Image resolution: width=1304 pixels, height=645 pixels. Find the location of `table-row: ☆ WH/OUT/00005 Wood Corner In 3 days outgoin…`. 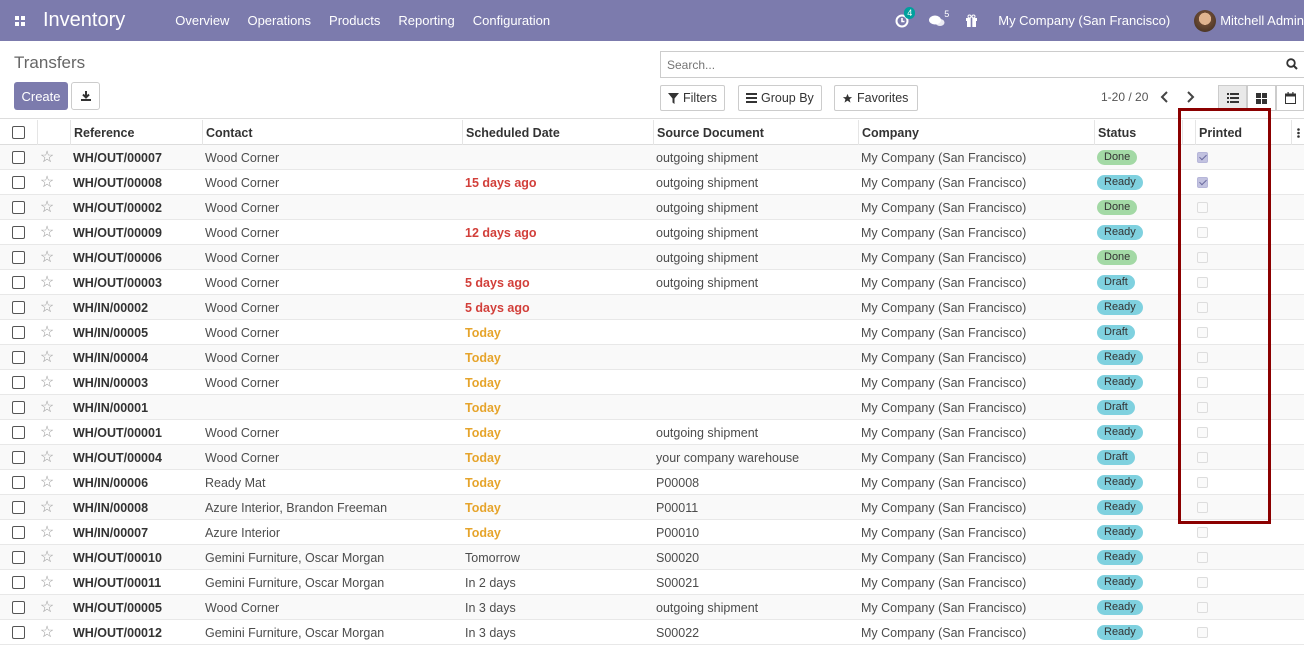

table-row: ☆ WH/OUT/00005 Wood Corner In 3 days outgoin… is located at coordinates (652, 607).